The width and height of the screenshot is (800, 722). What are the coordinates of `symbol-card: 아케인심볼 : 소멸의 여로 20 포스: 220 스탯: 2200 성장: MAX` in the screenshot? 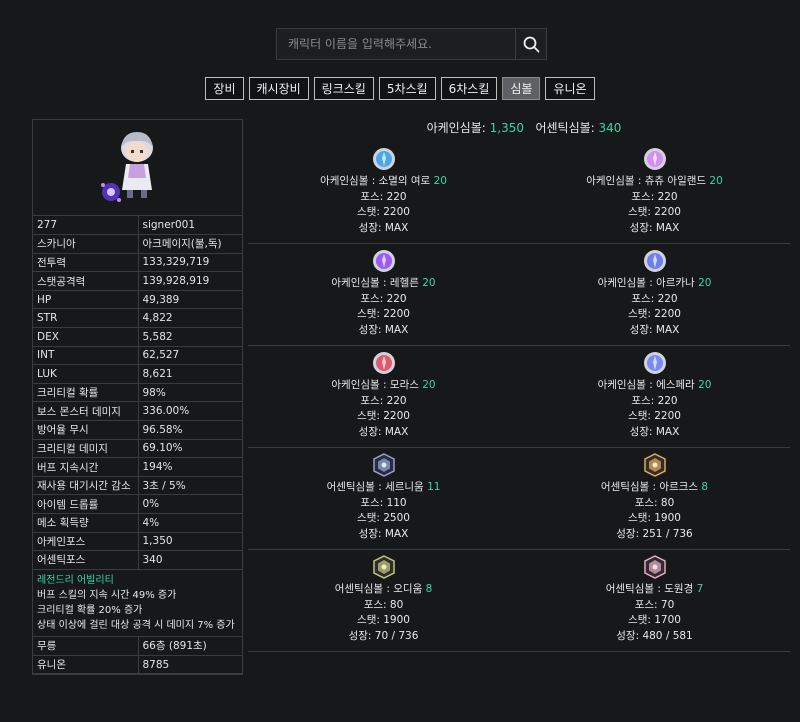 It's located at (383, 193).